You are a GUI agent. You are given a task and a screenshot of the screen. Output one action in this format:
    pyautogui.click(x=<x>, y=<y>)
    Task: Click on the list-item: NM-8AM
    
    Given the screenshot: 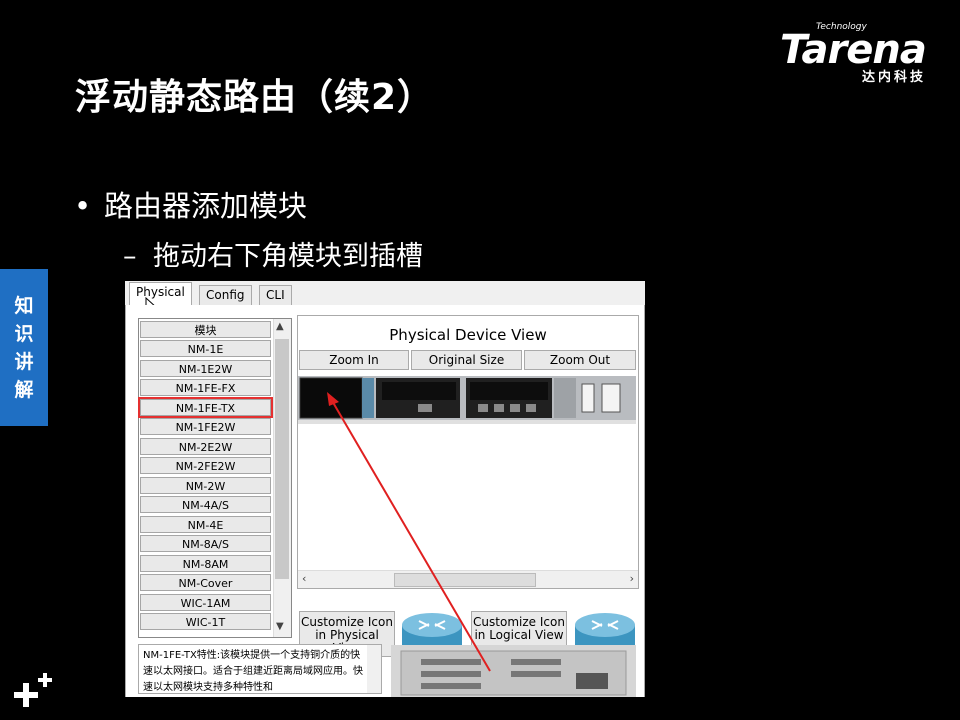 What is the action you would take?
    pyautogui.click(x=205, y=563)
    